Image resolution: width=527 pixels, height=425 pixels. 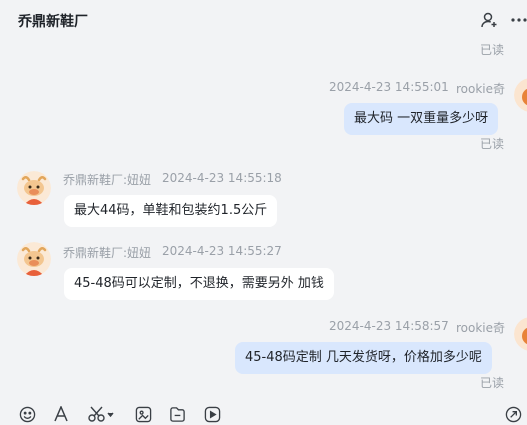 I want to click on font-icon, so click(x=61, y=414).